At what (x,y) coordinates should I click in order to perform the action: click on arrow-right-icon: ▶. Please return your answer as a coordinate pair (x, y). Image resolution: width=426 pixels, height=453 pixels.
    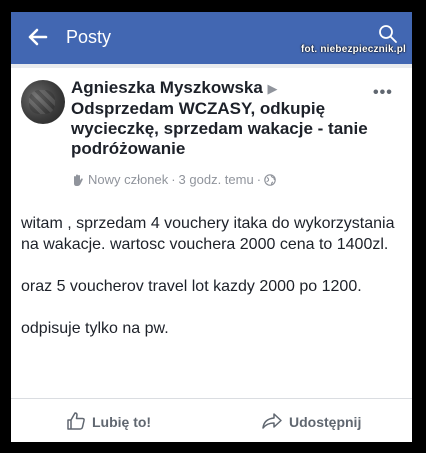
    Looking at the image, I should click on (272, 88).